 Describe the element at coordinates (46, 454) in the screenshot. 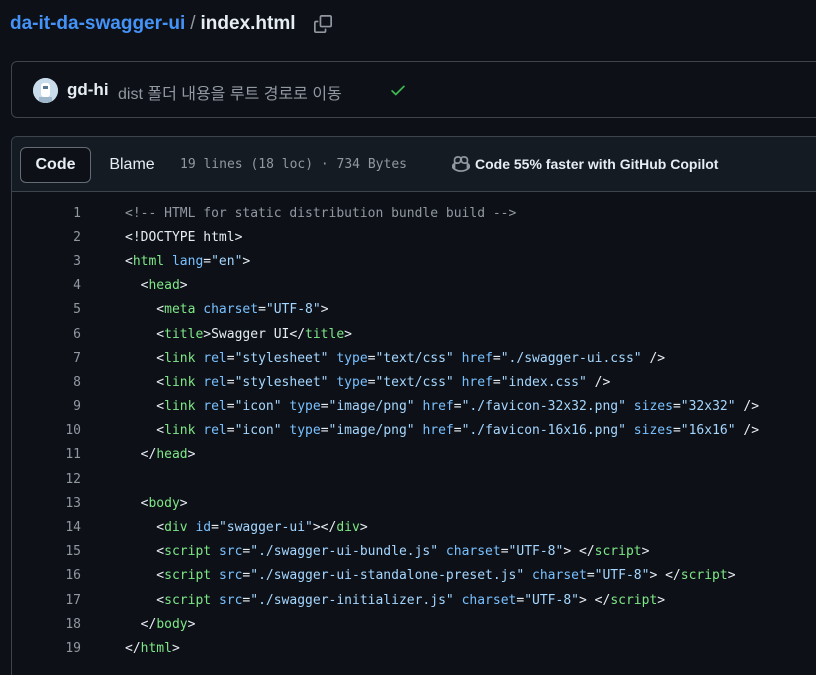

I see `line-number: 11` at that location.